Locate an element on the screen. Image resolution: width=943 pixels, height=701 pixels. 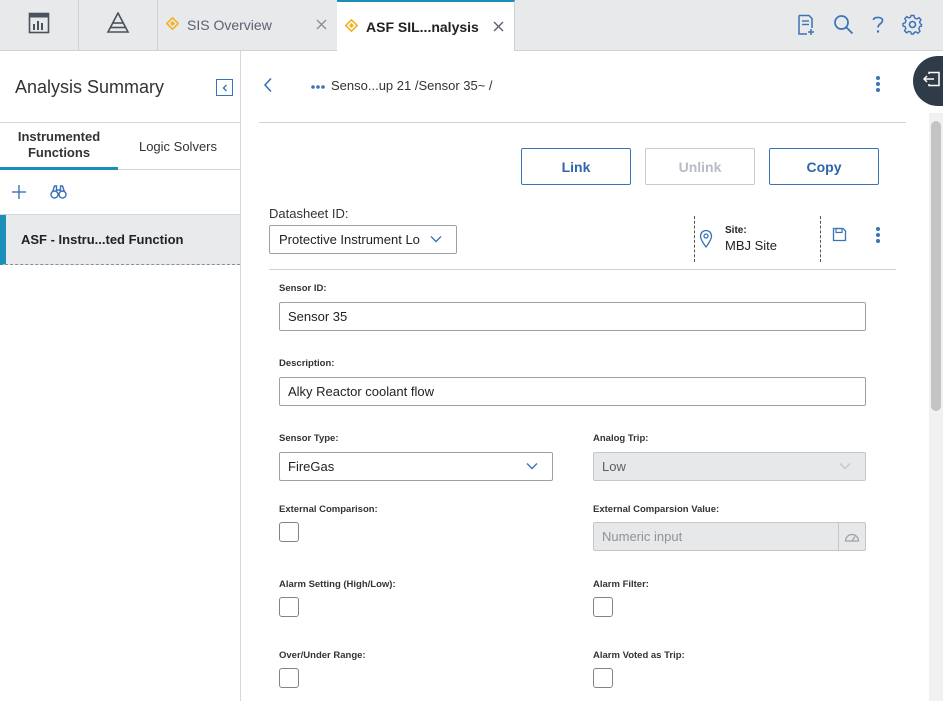
description-field: Alky Reactor coolant flow is located at coordinates (572, 391).